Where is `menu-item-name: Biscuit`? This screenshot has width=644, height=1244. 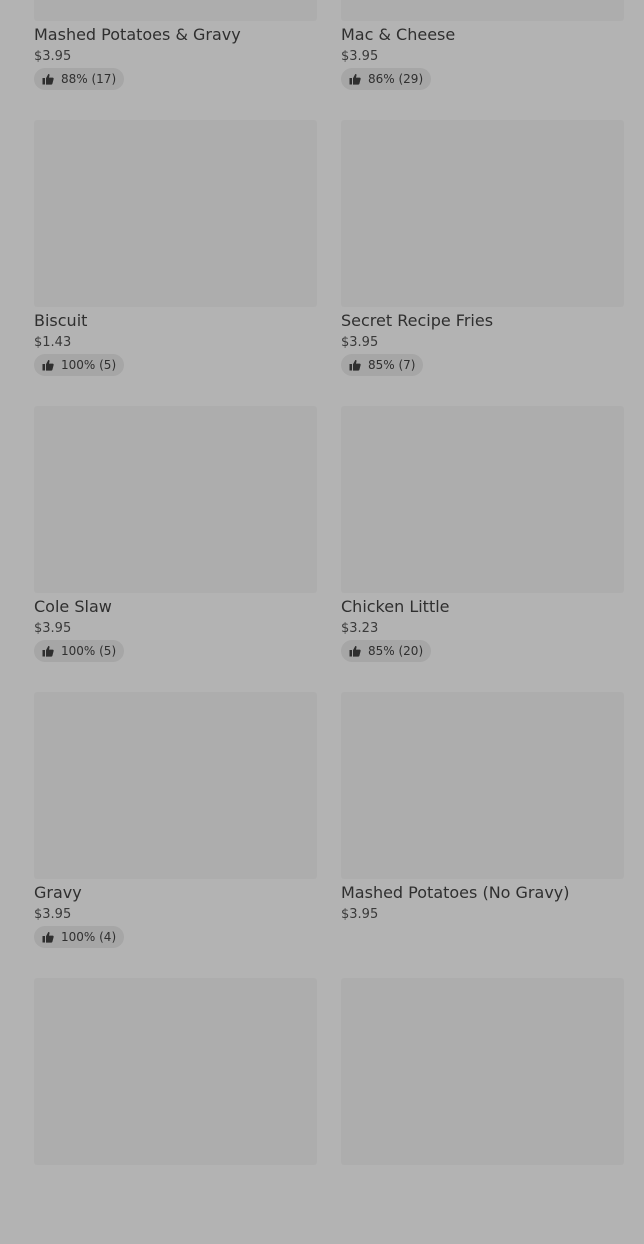
menu-item-name: Biscuit is located at coordinates (61, 320).